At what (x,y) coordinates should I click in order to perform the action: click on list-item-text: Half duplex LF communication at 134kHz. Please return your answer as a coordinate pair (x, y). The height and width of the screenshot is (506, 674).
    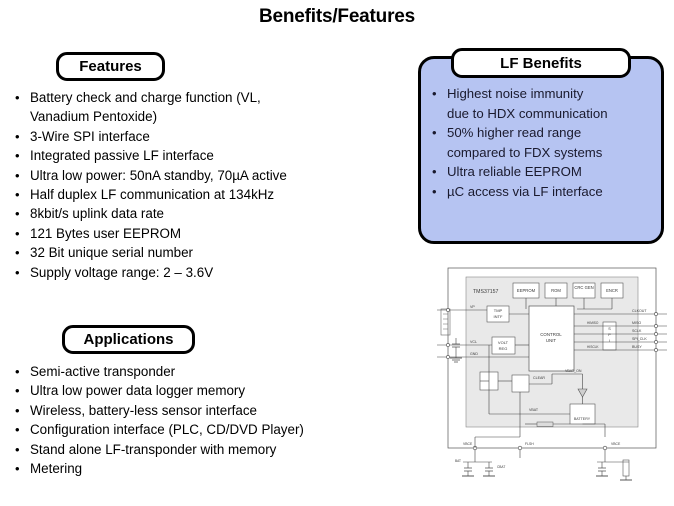
    Looking at the image, I should click on (152, 195).